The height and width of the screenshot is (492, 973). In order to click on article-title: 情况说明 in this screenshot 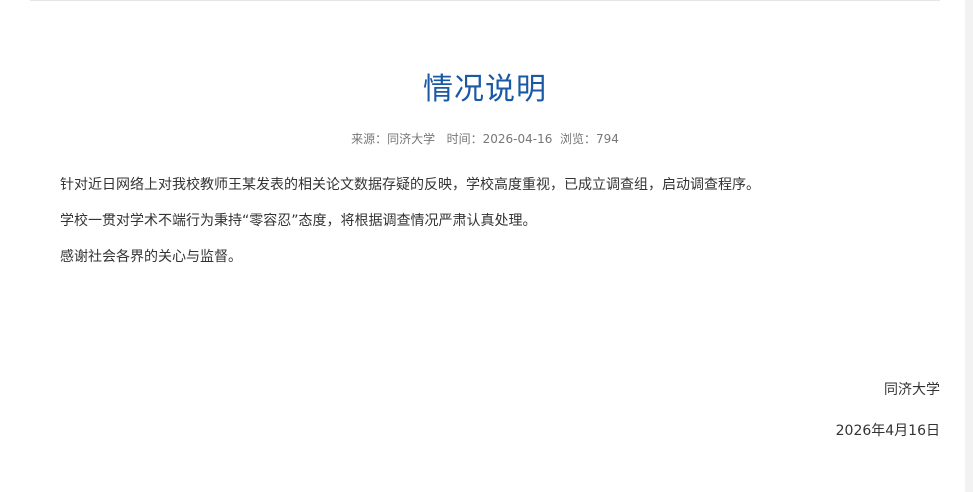, I will do `click(485, 89)`.